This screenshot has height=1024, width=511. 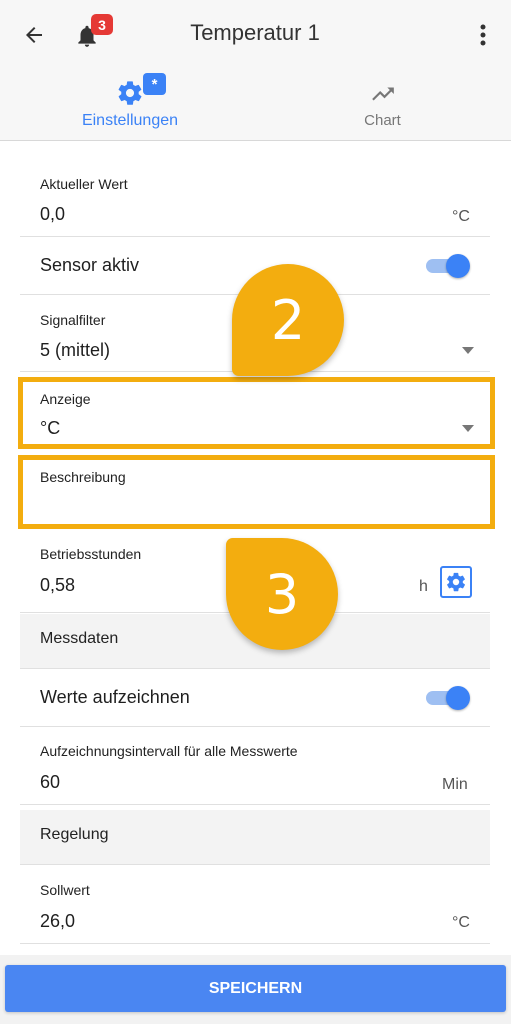 I want to click on trending-up-icon, so click(x=382, y=94).